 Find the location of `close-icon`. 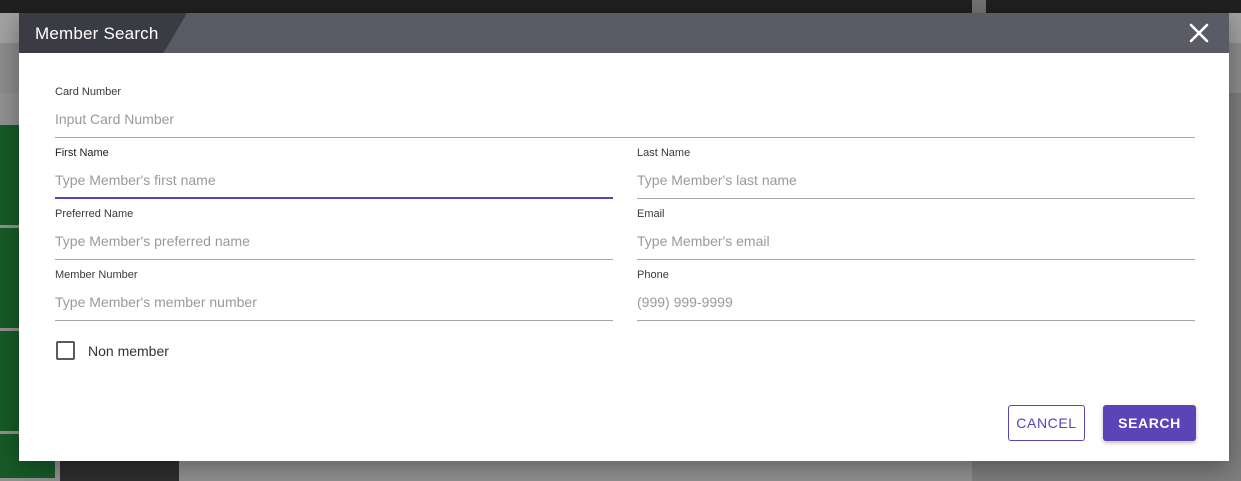

close-icon is located at coordinates (1199, 33).